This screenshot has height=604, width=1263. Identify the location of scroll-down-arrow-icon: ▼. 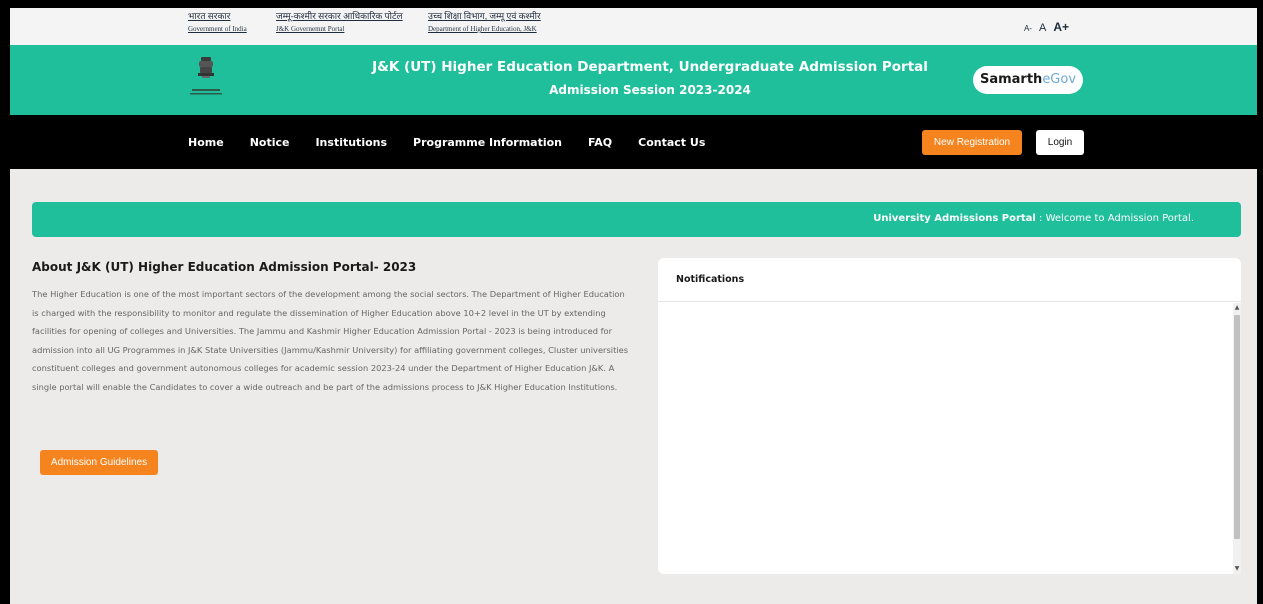
(1237, 569).